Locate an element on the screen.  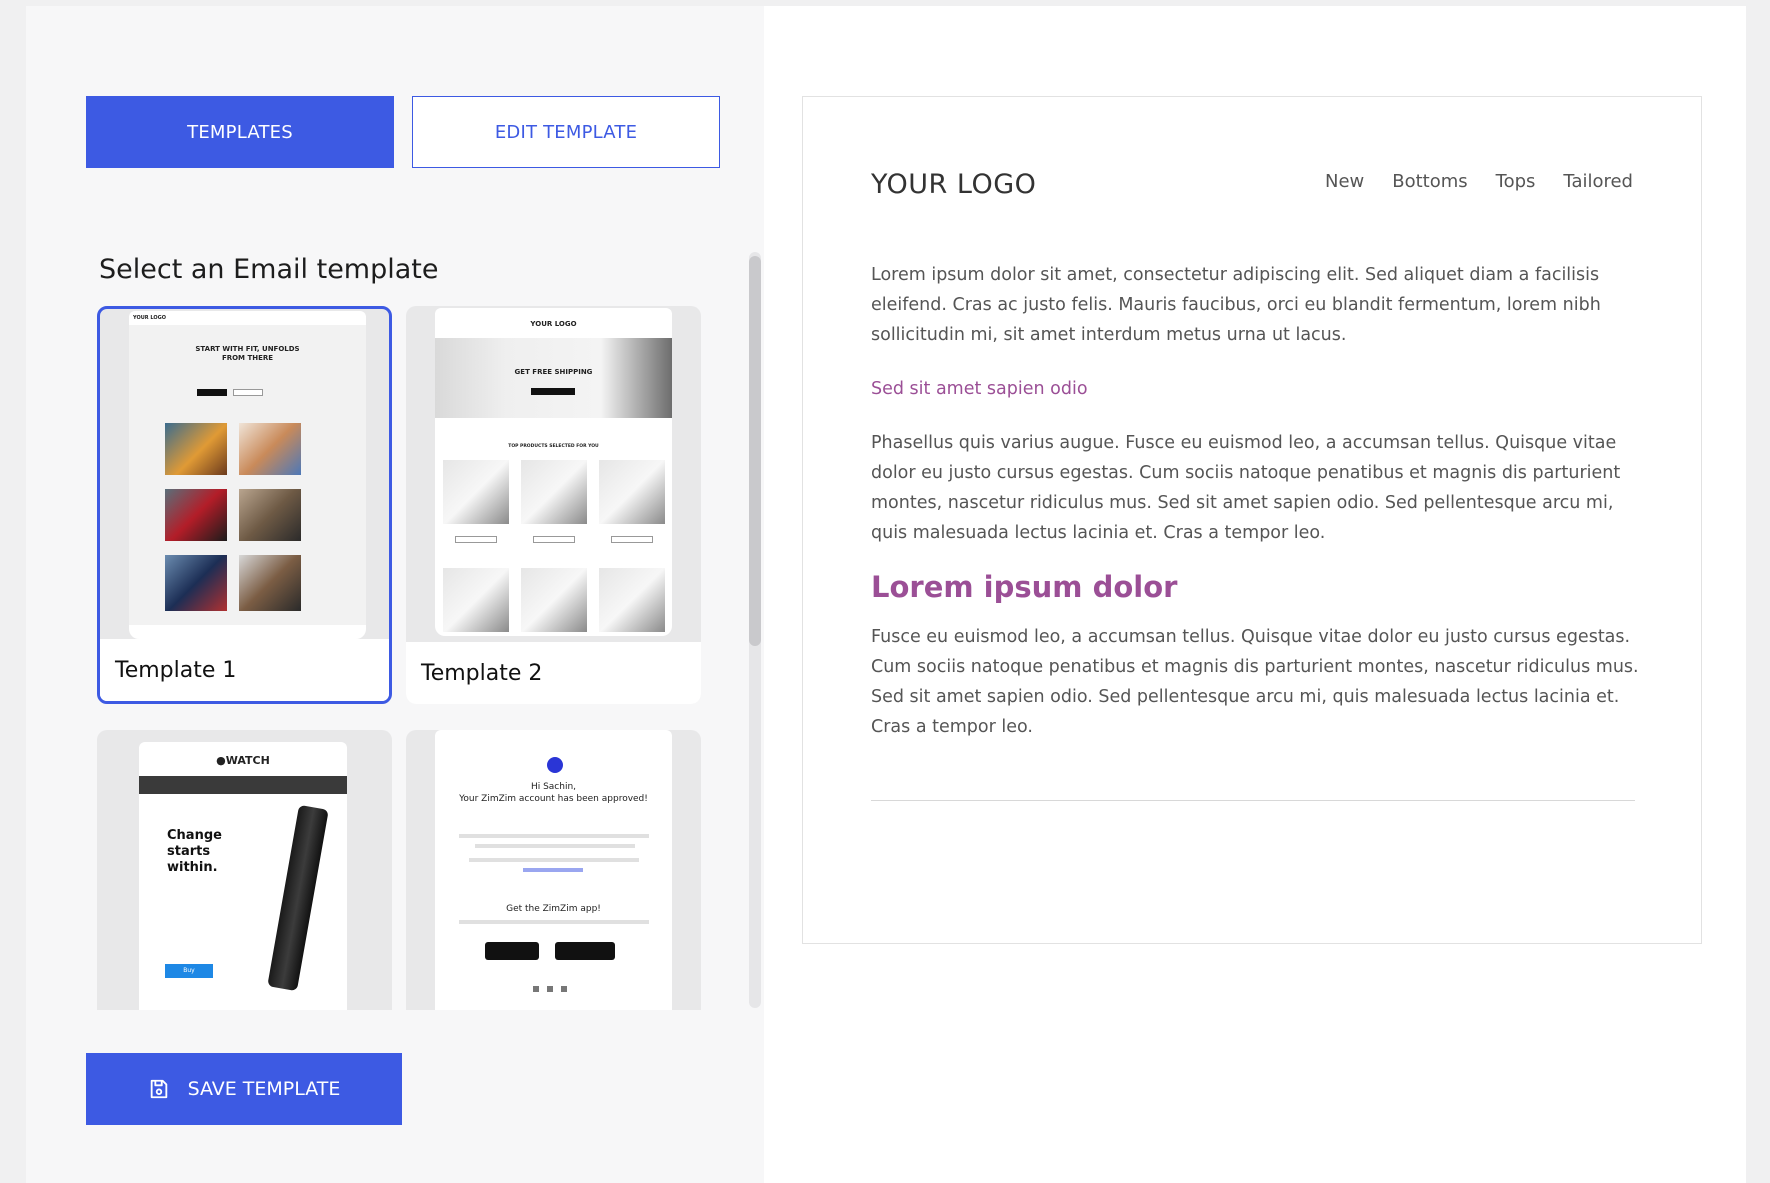
thumb-buy-button: Buy is located at coordinates (189, 971).